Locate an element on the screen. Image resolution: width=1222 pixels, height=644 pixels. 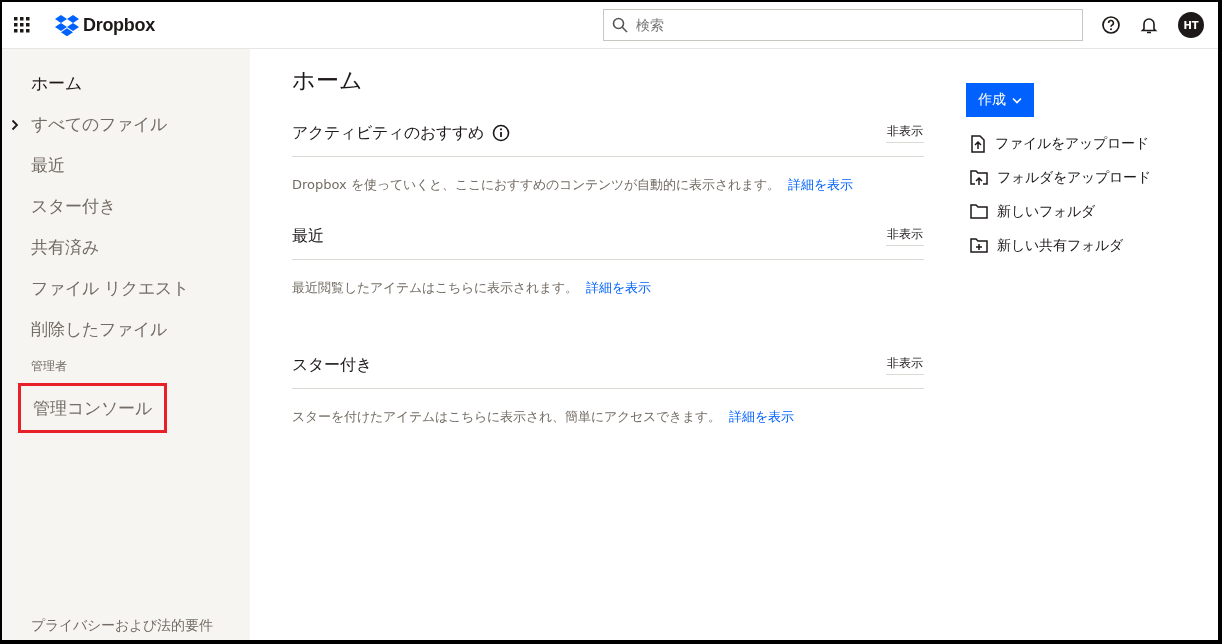
search-field: 検索 is located at coordinates (843, 25).